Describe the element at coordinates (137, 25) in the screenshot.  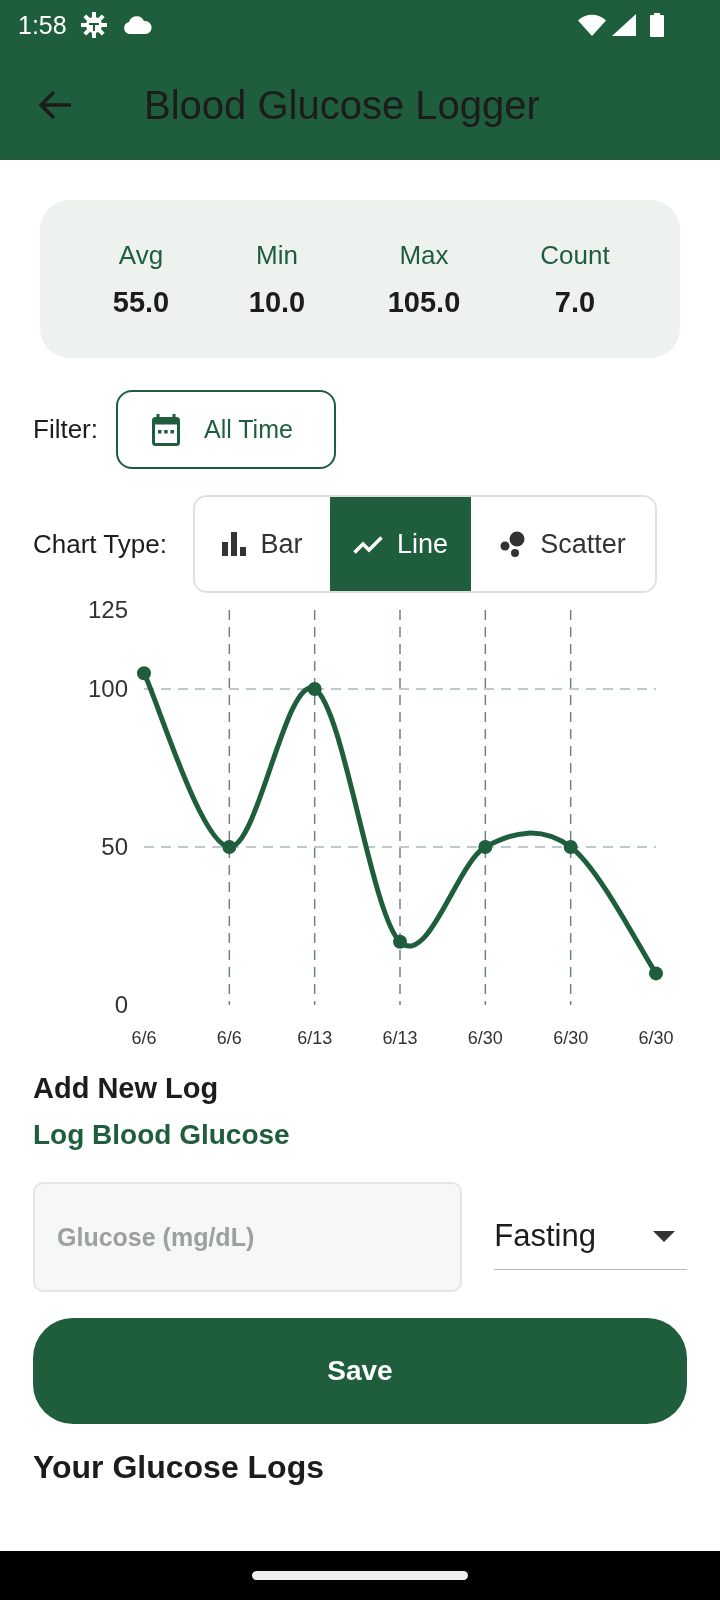
I see `cloud-icon` at that location.